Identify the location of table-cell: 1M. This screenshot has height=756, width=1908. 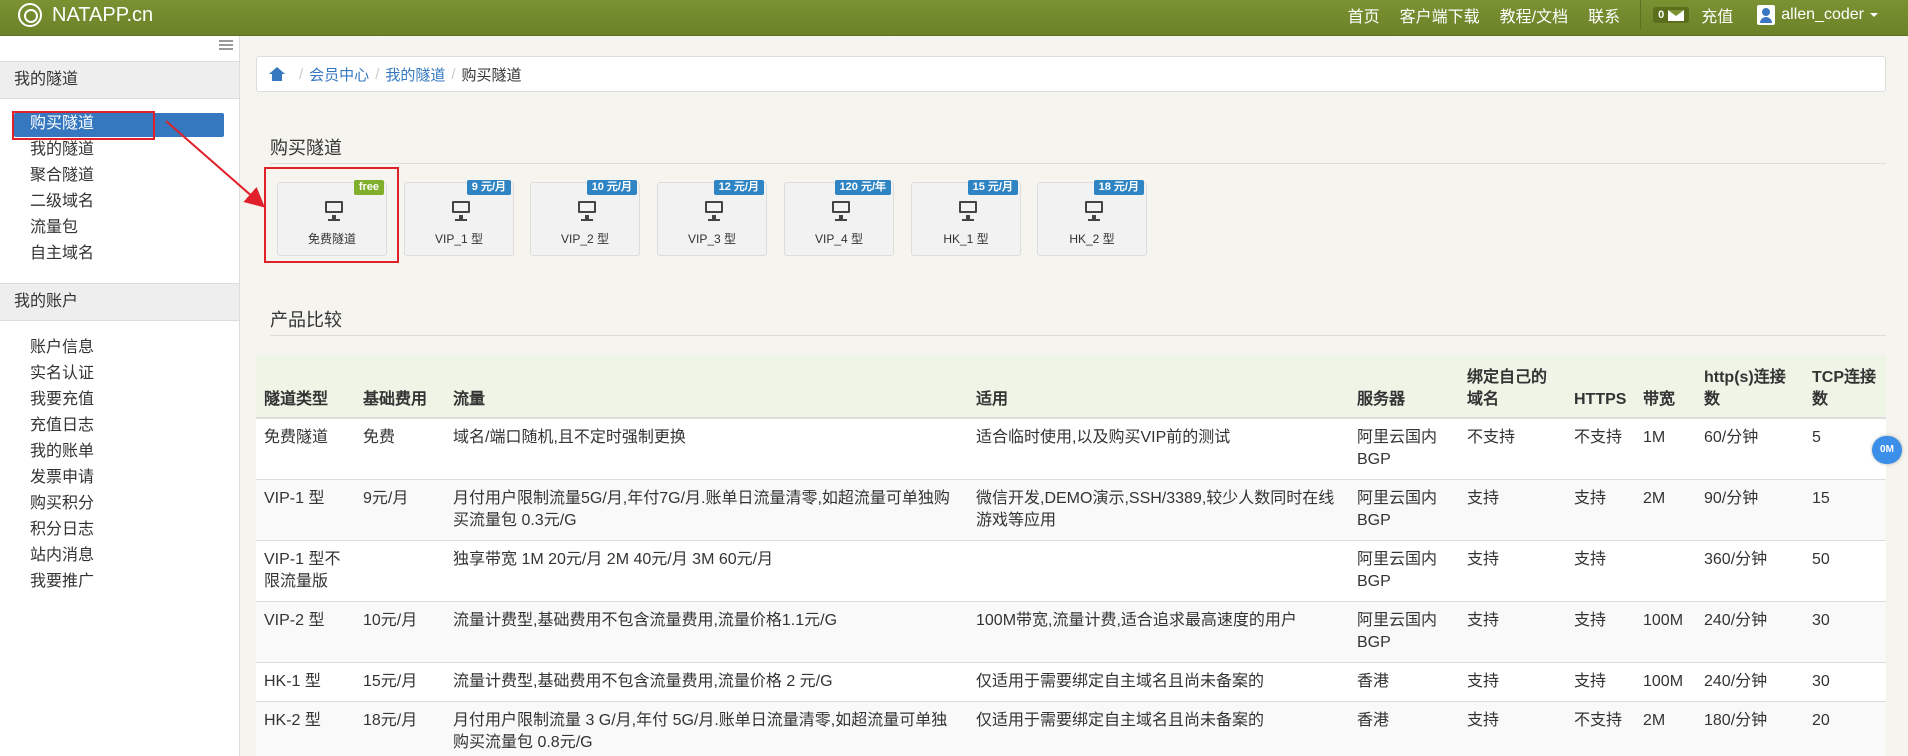
(1665, 449).